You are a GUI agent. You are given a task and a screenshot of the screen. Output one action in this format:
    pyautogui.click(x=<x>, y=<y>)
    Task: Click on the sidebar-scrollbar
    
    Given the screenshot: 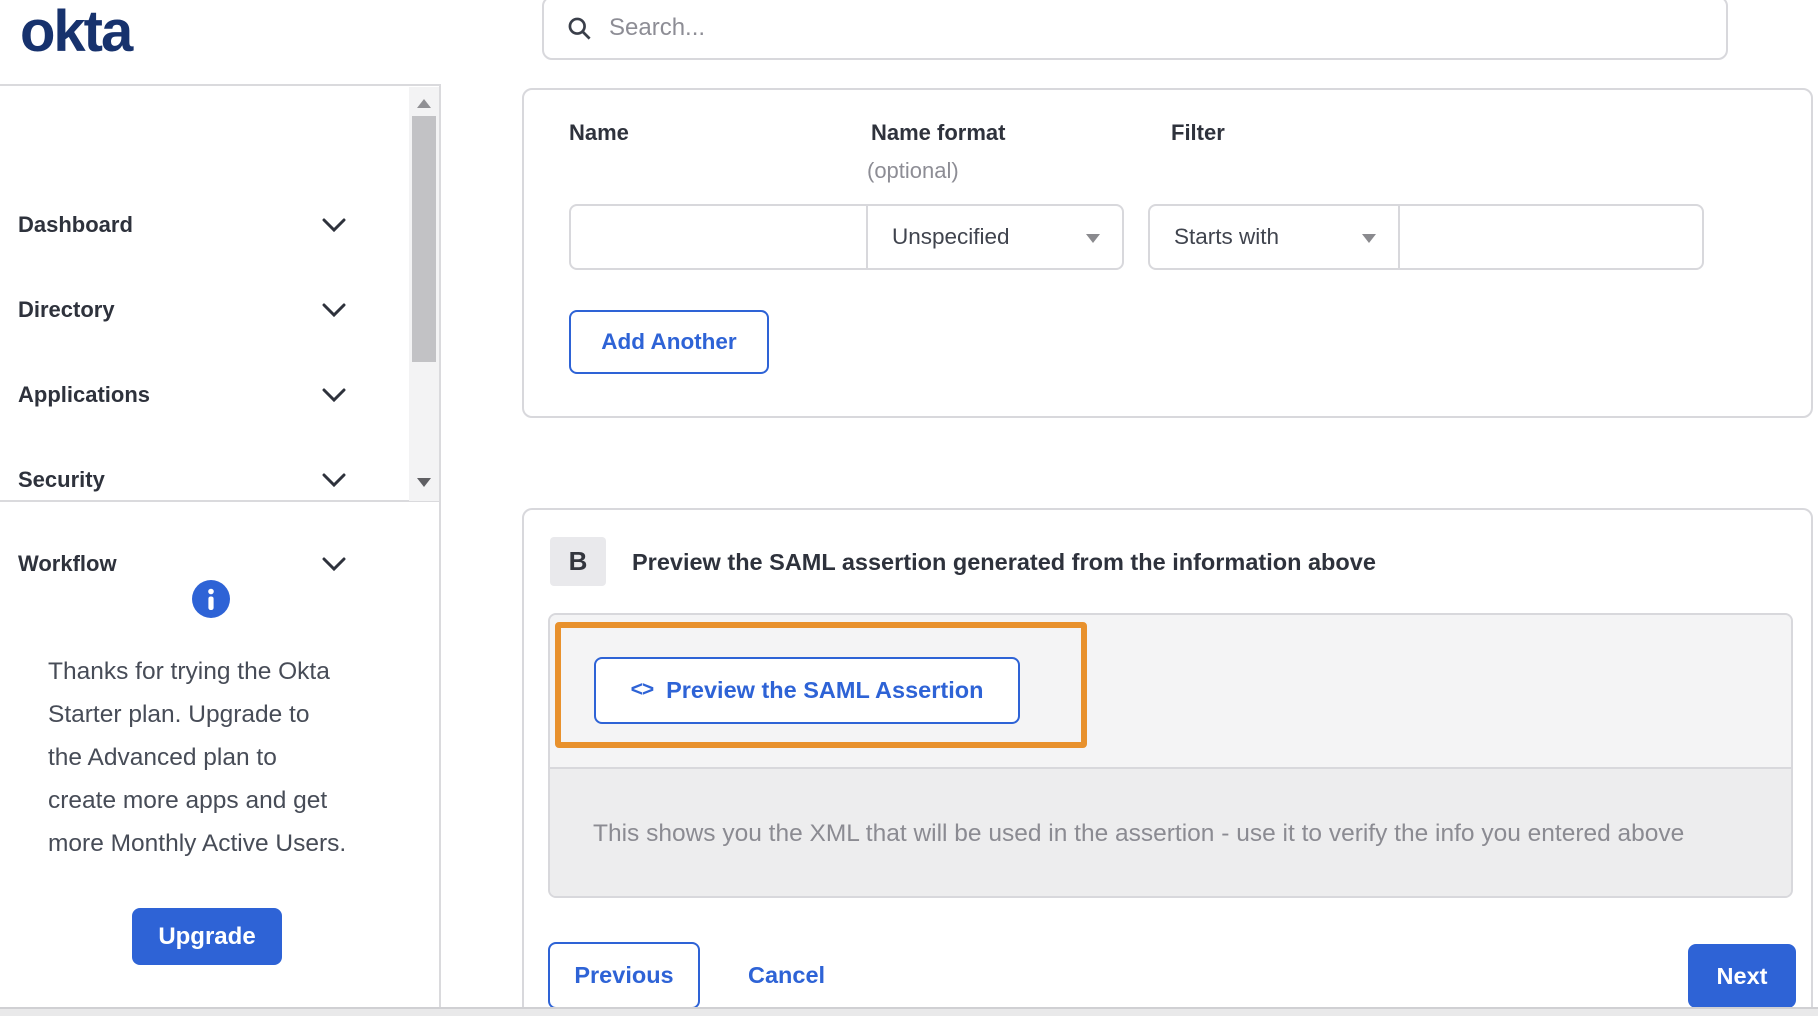 What is the action you would take?
    pyautogui.click(x=424, y=294)
    